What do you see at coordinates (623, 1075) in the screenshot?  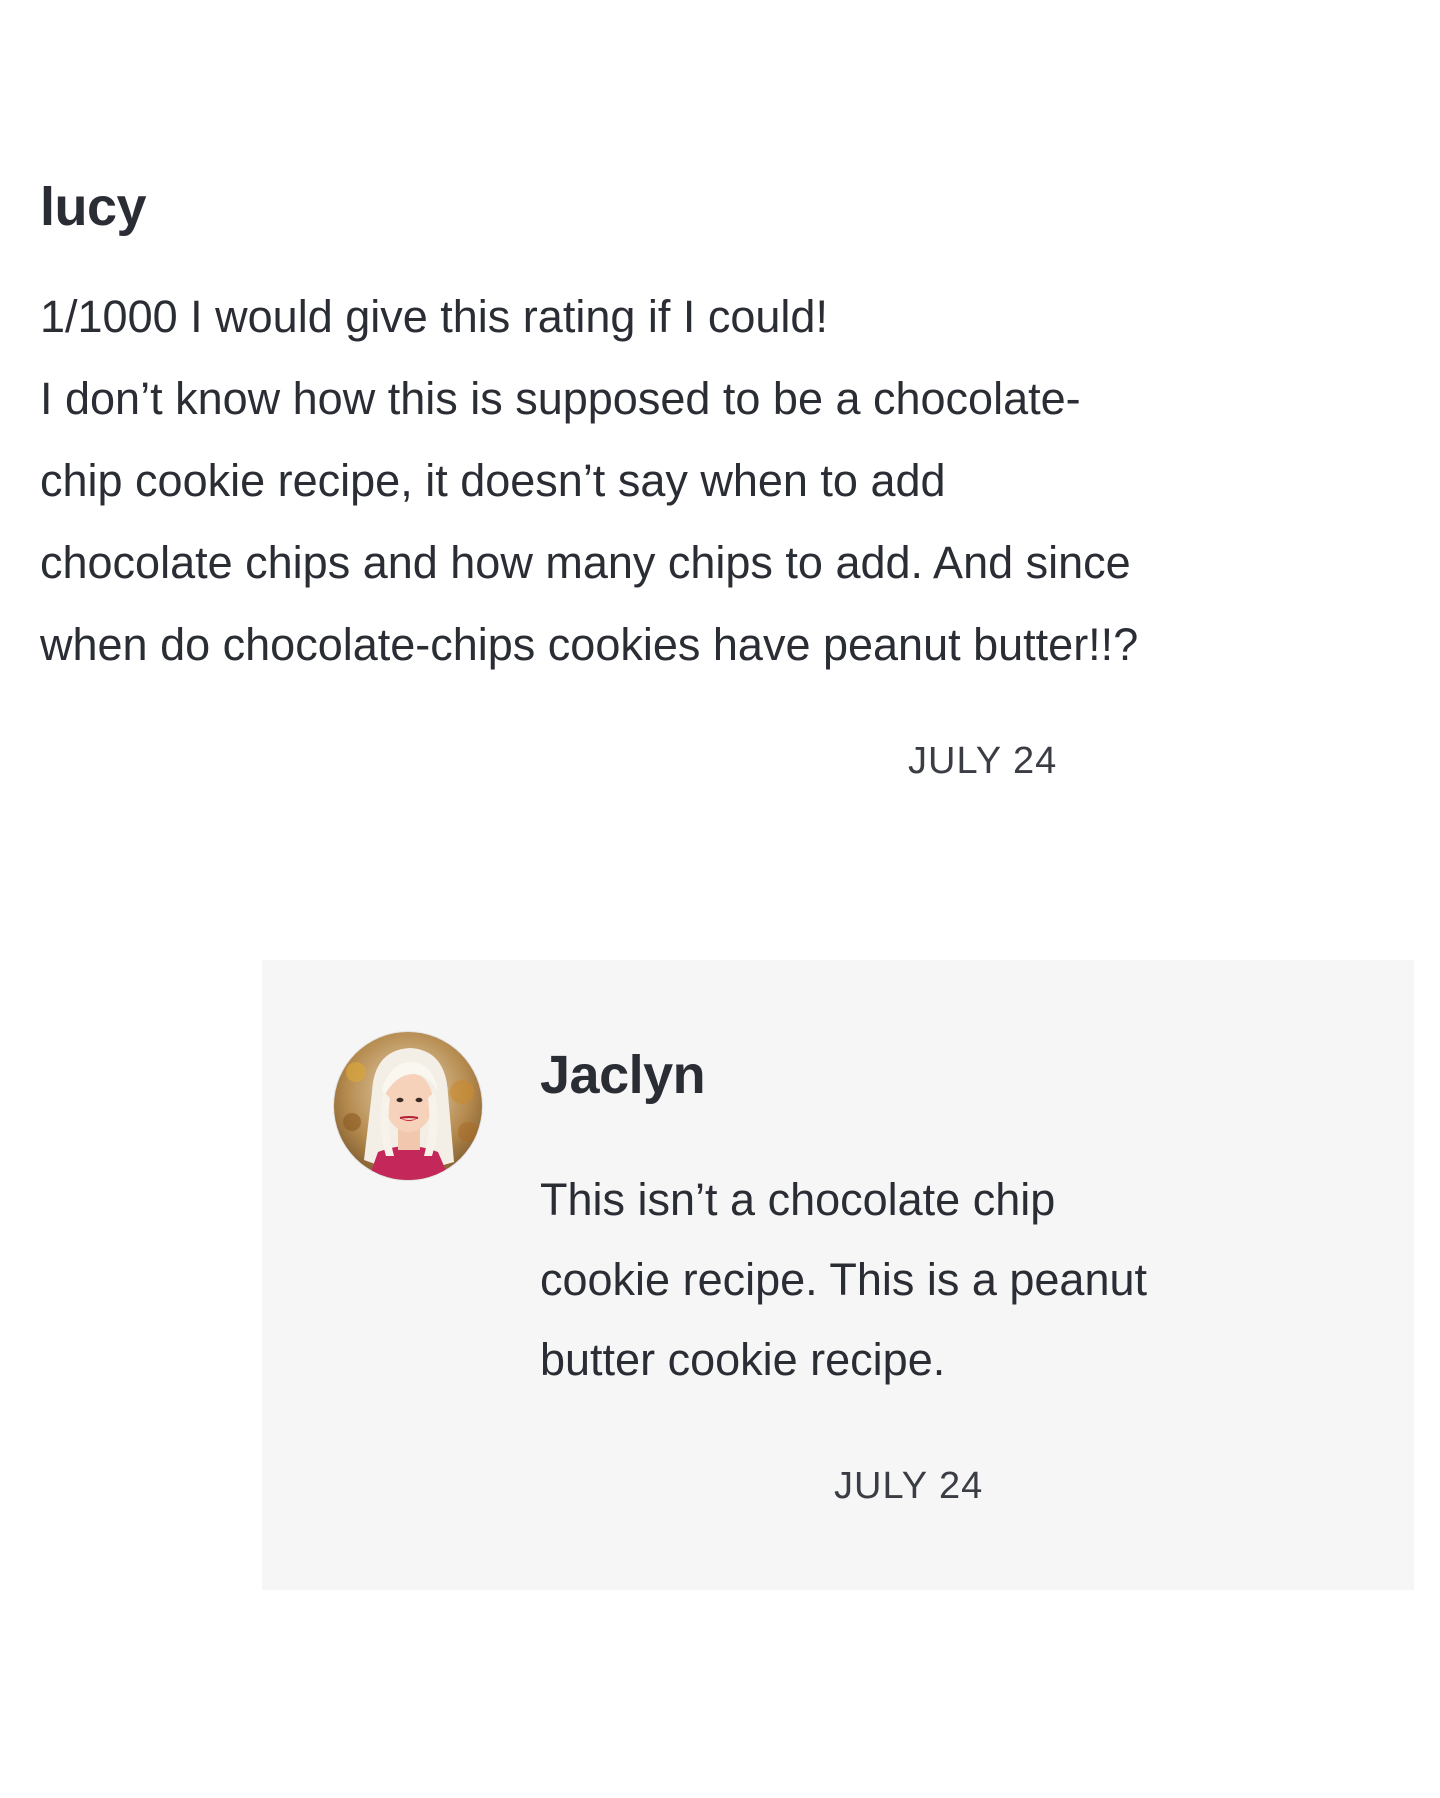 I see `reply-author: Jaclyn` at bounding box center [623, 1075].